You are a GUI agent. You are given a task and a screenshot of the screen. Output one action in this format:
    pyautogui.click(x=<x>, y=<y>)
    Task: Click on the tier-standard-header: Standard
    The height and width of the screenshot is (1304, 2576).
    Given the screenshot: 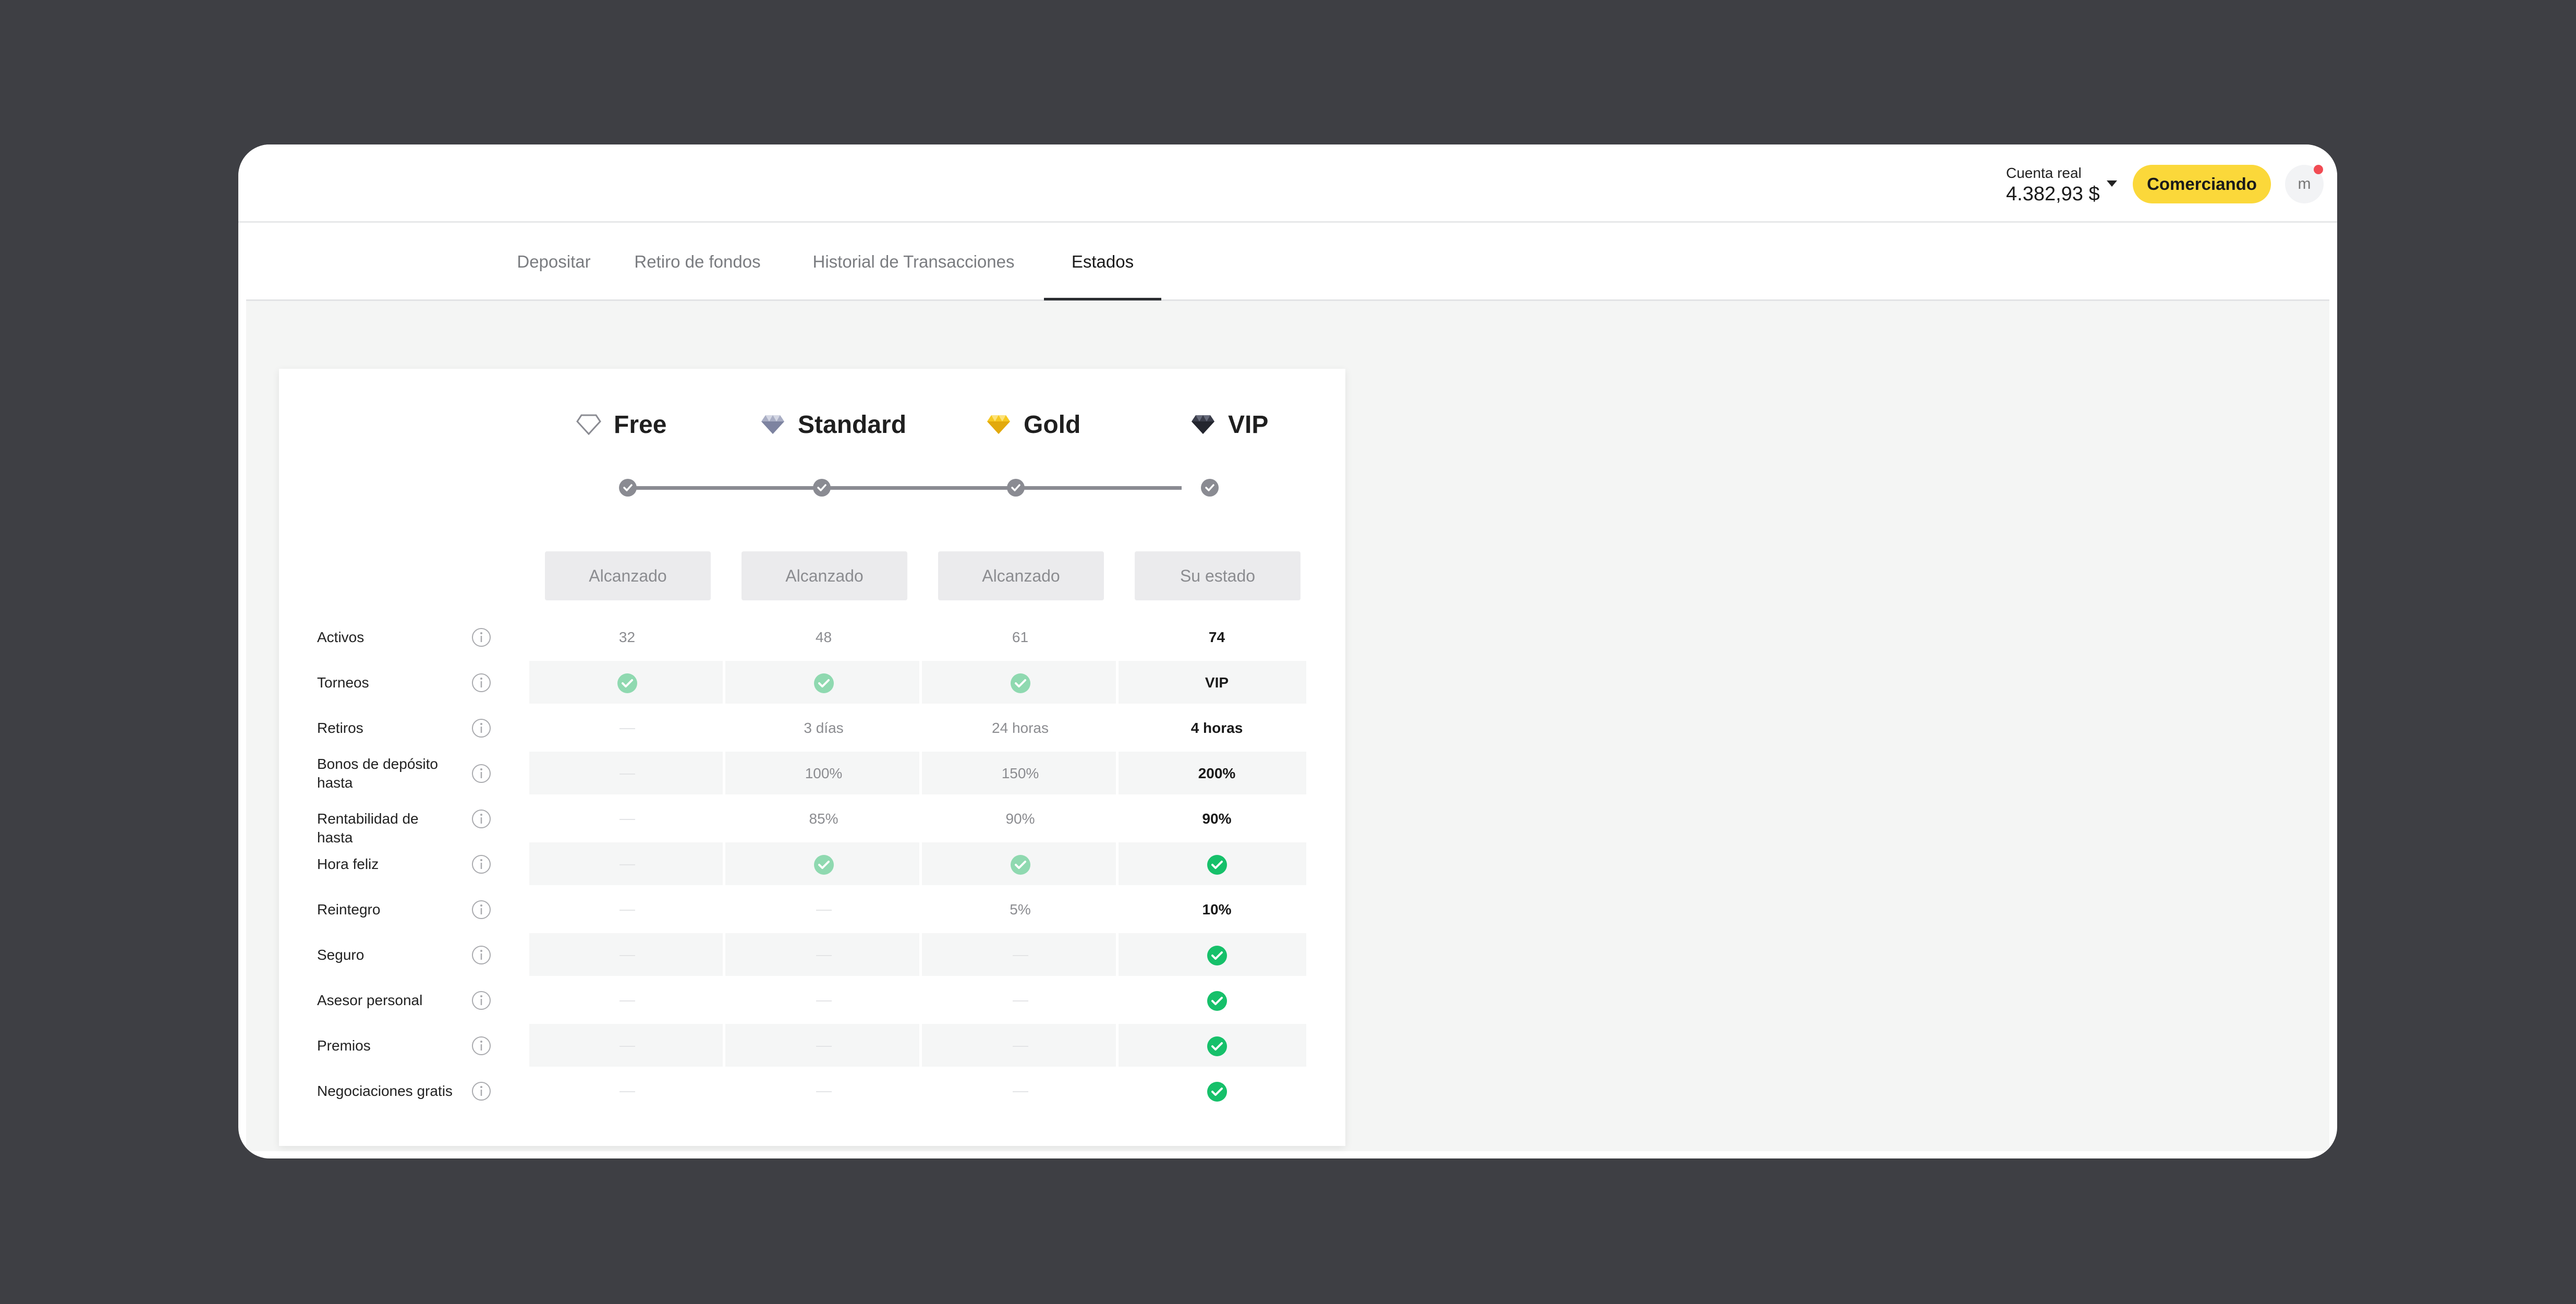 What is the action you would take?
    pyautogui.click(x=833, y=424)
    